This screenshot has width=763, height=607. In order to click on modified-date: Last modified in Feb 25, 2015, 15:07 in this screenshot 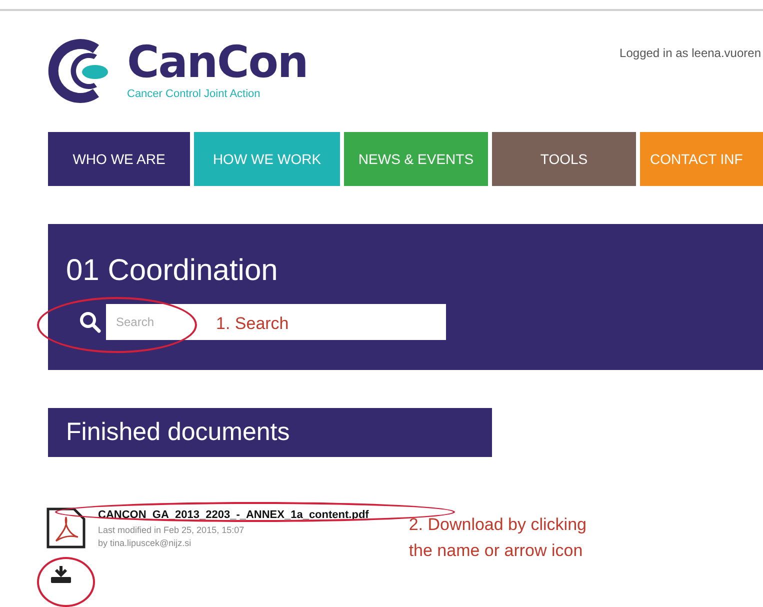, I will do `click(172, 530)`.